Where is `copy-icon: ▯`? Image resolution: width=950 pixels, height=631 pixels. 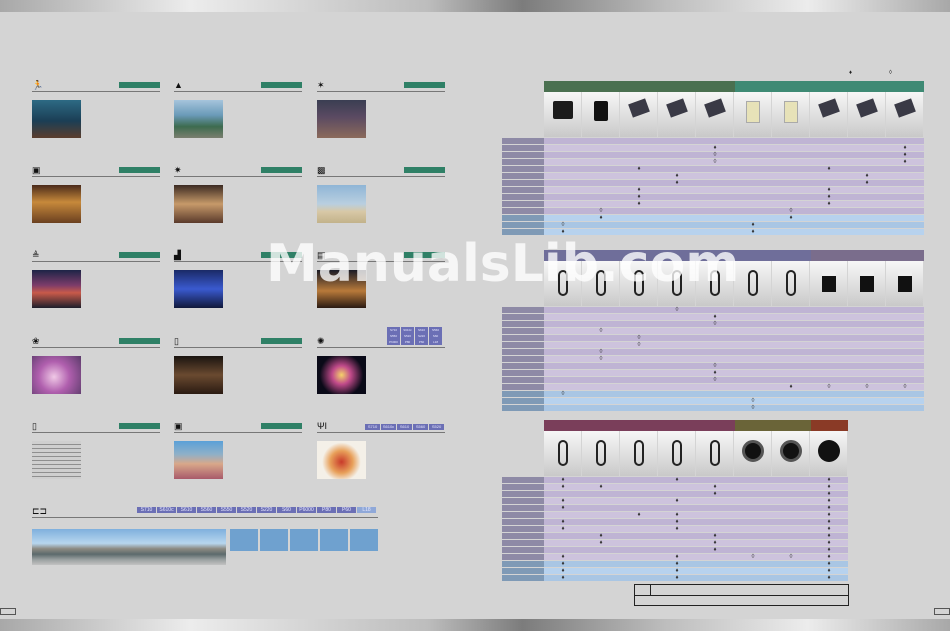
copy-icon: ▯ is located at coordinates (34, 426).